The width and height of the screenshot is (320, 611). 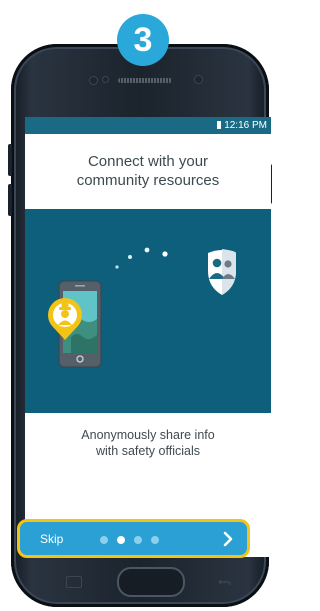 I want to click on page-dot-active, so click(x=121, y=540).